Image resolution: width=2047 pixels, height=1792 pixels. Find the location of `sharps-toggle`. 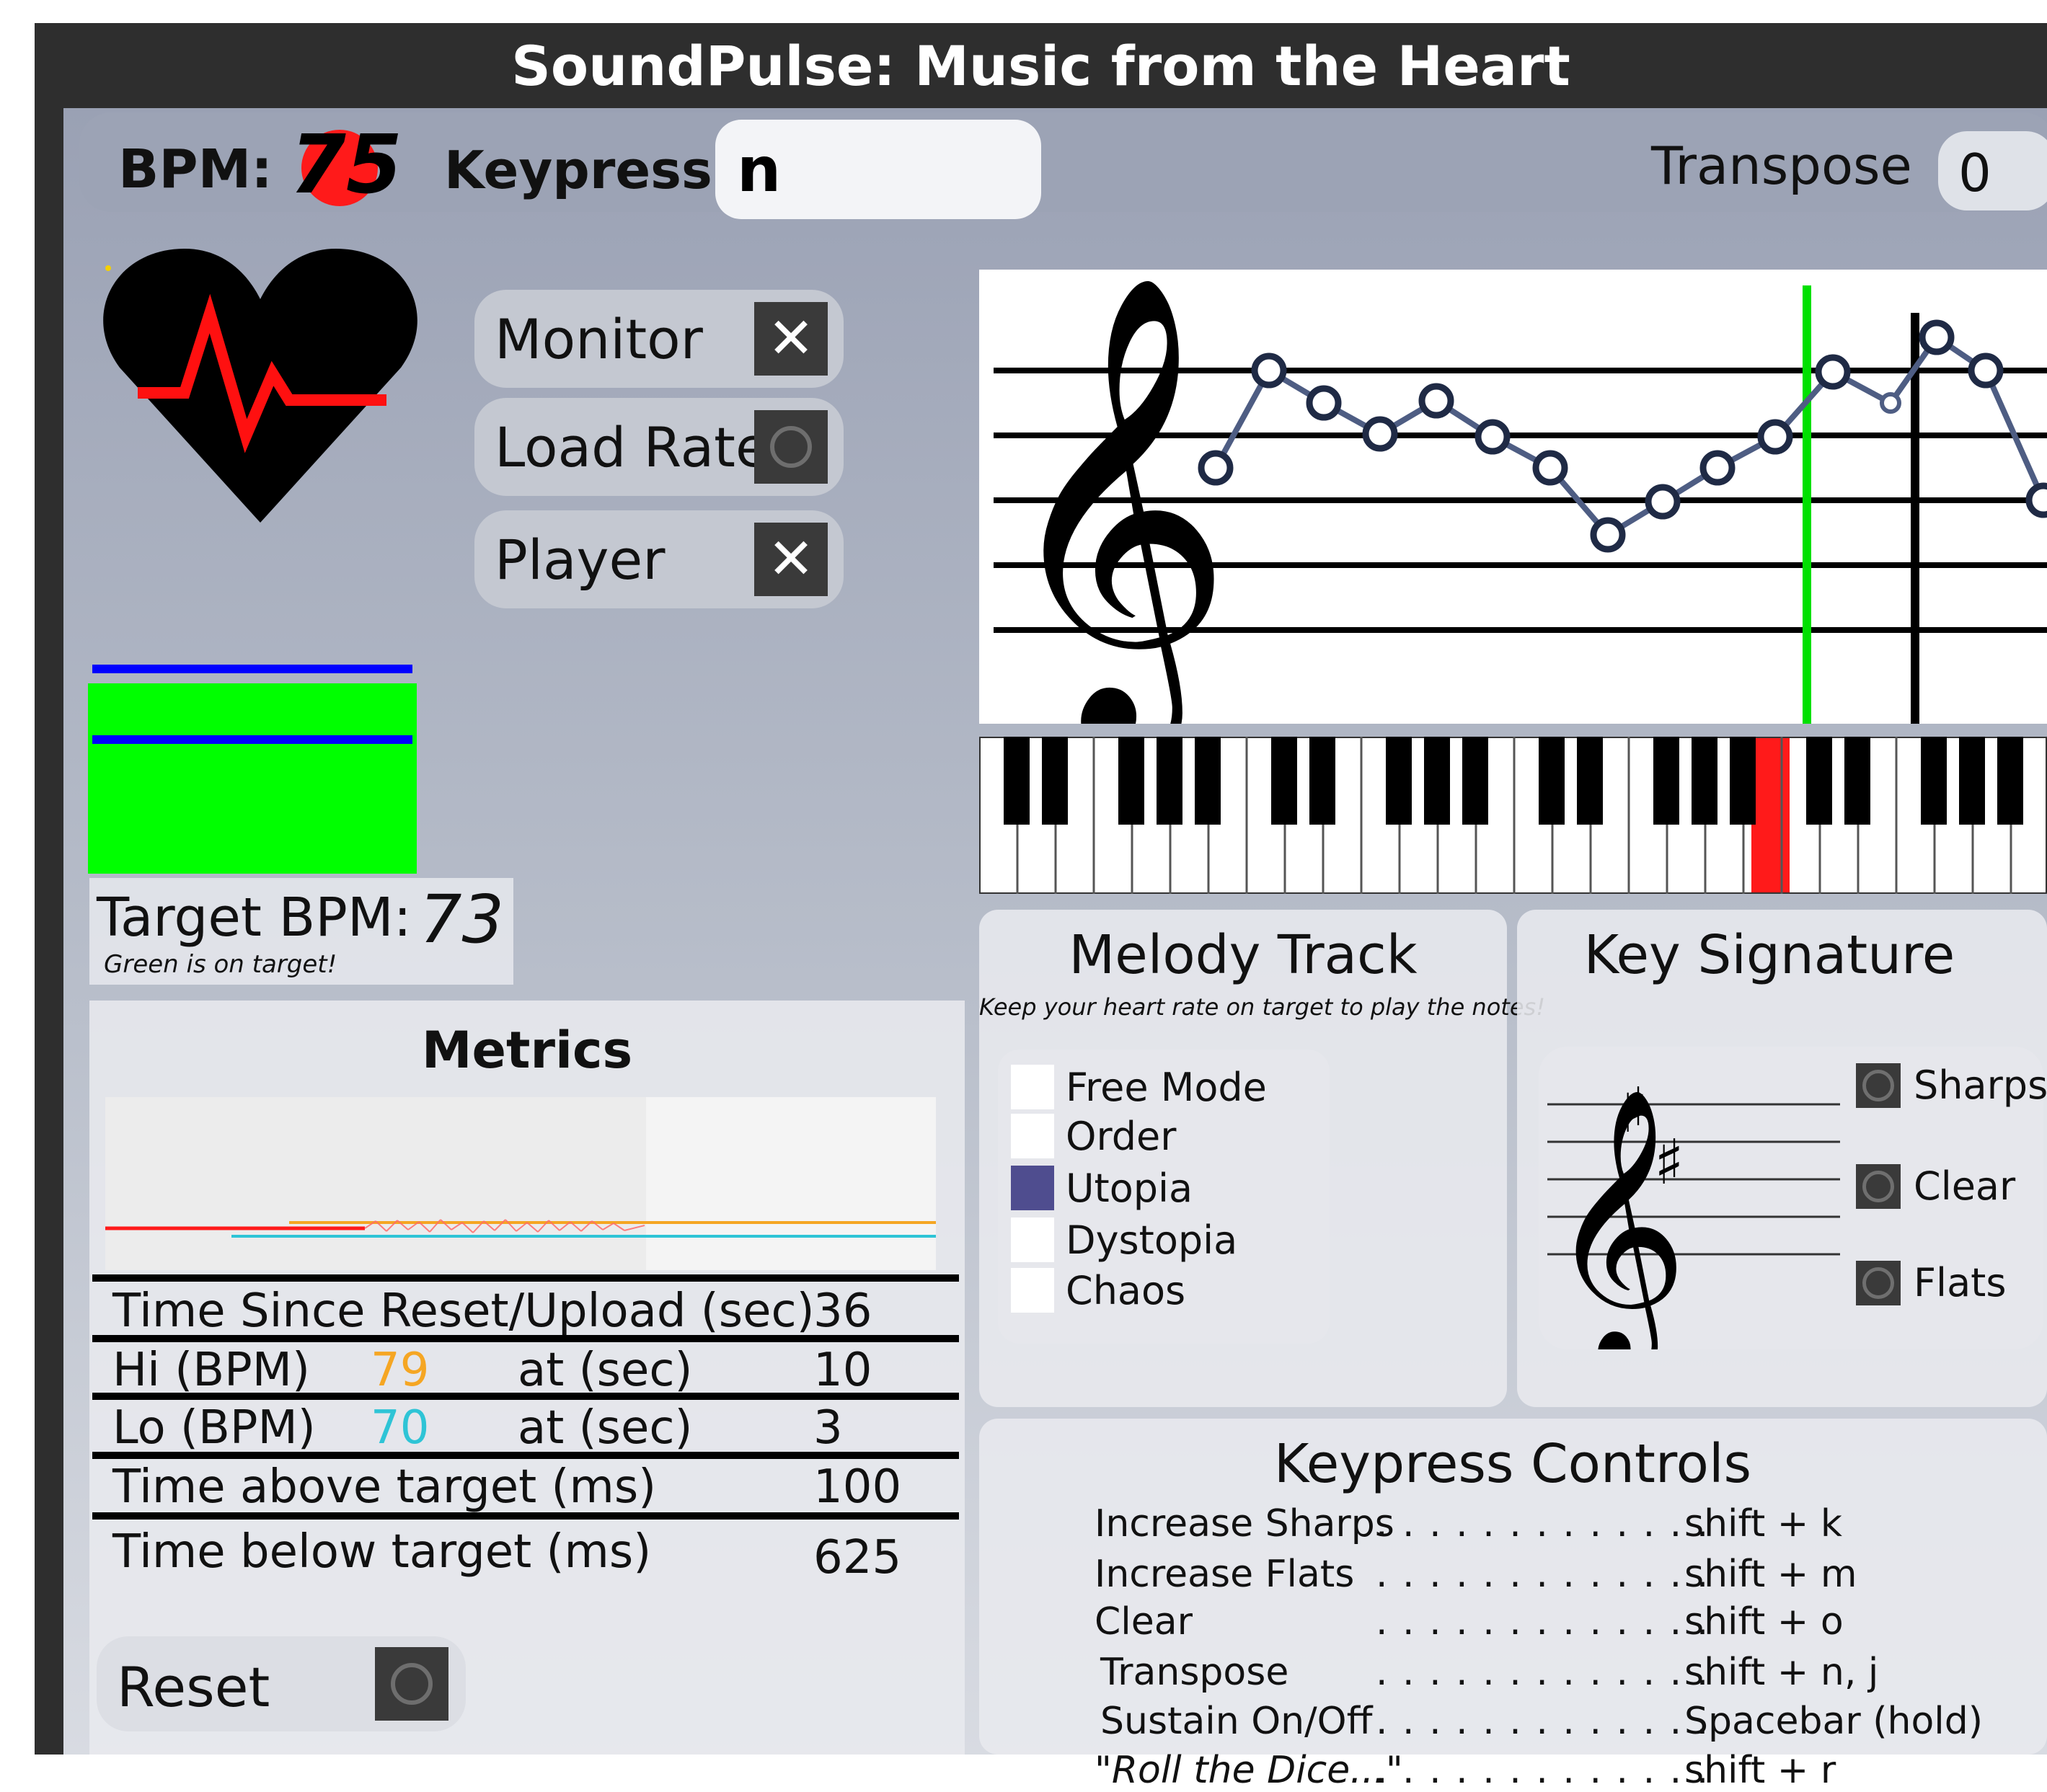

sharps-toggle is located at coordinates (1878, 1086).